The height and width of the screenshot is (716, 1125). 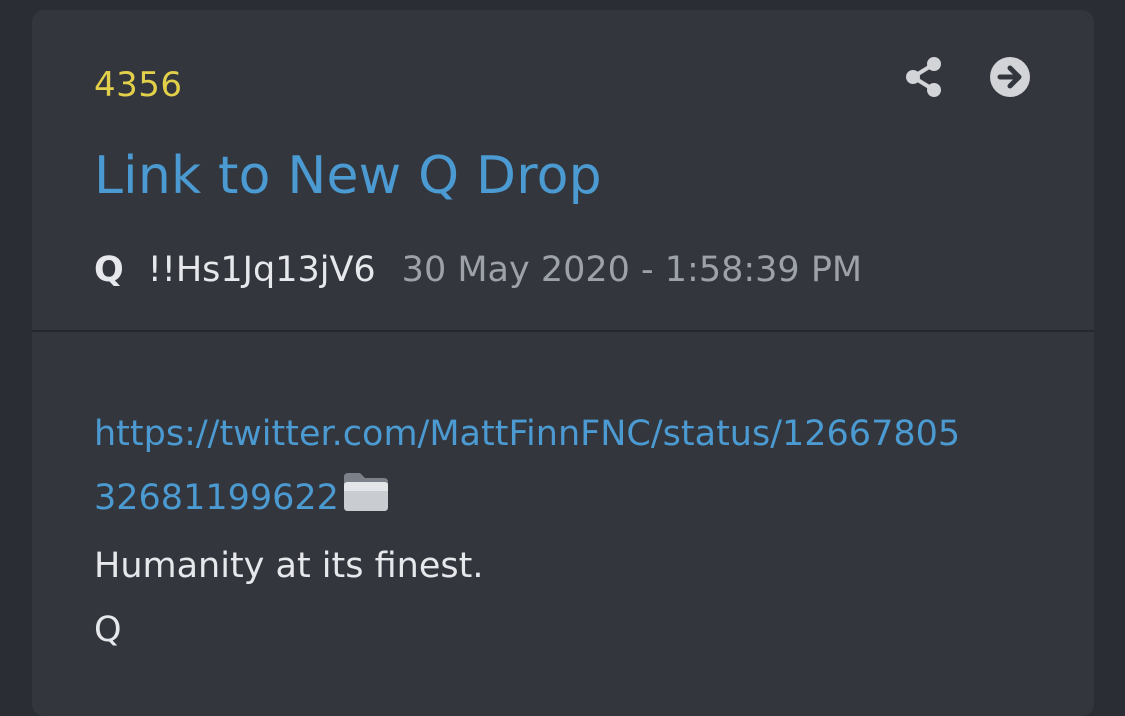 What do you see at coordinates (563, 331) in the screenshot?
I see `divider` at bounding box center [563, 331].